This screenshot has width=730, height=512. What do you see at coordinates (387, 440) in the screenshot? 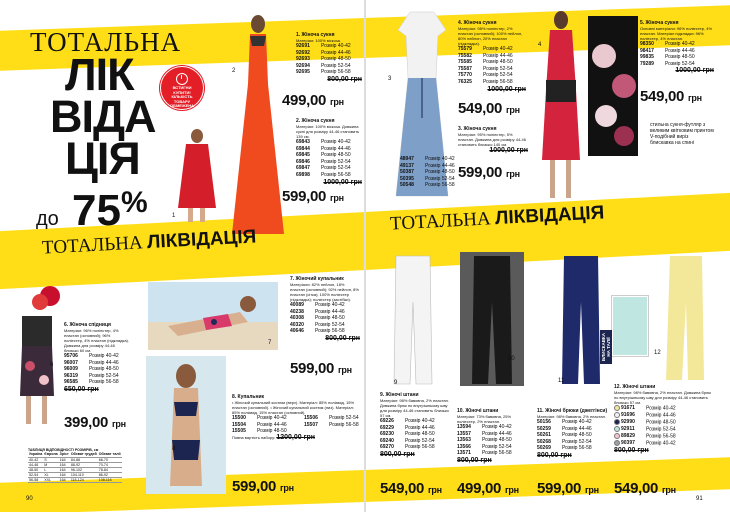
I see `product-code: 69240` at bounding box center [387, 440].